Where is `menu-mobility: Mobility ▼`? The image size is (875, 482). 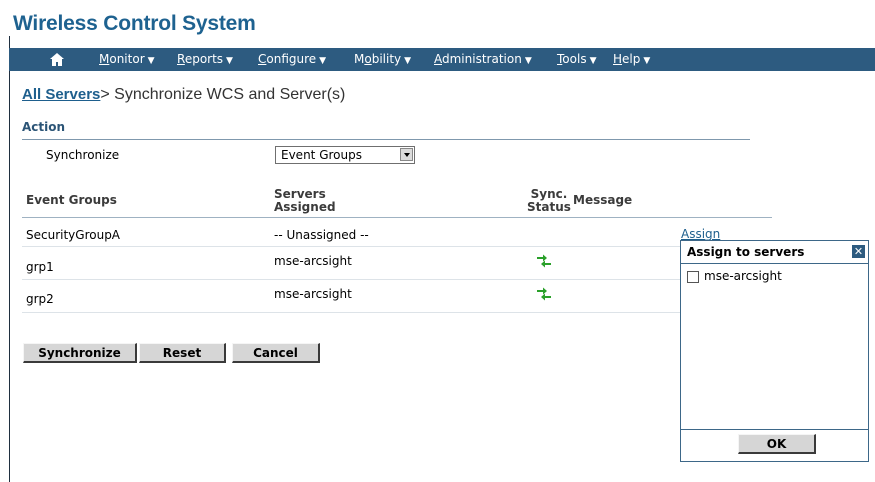
menu-mobility: Mobility ▼ is located at coordinates (382, 60).